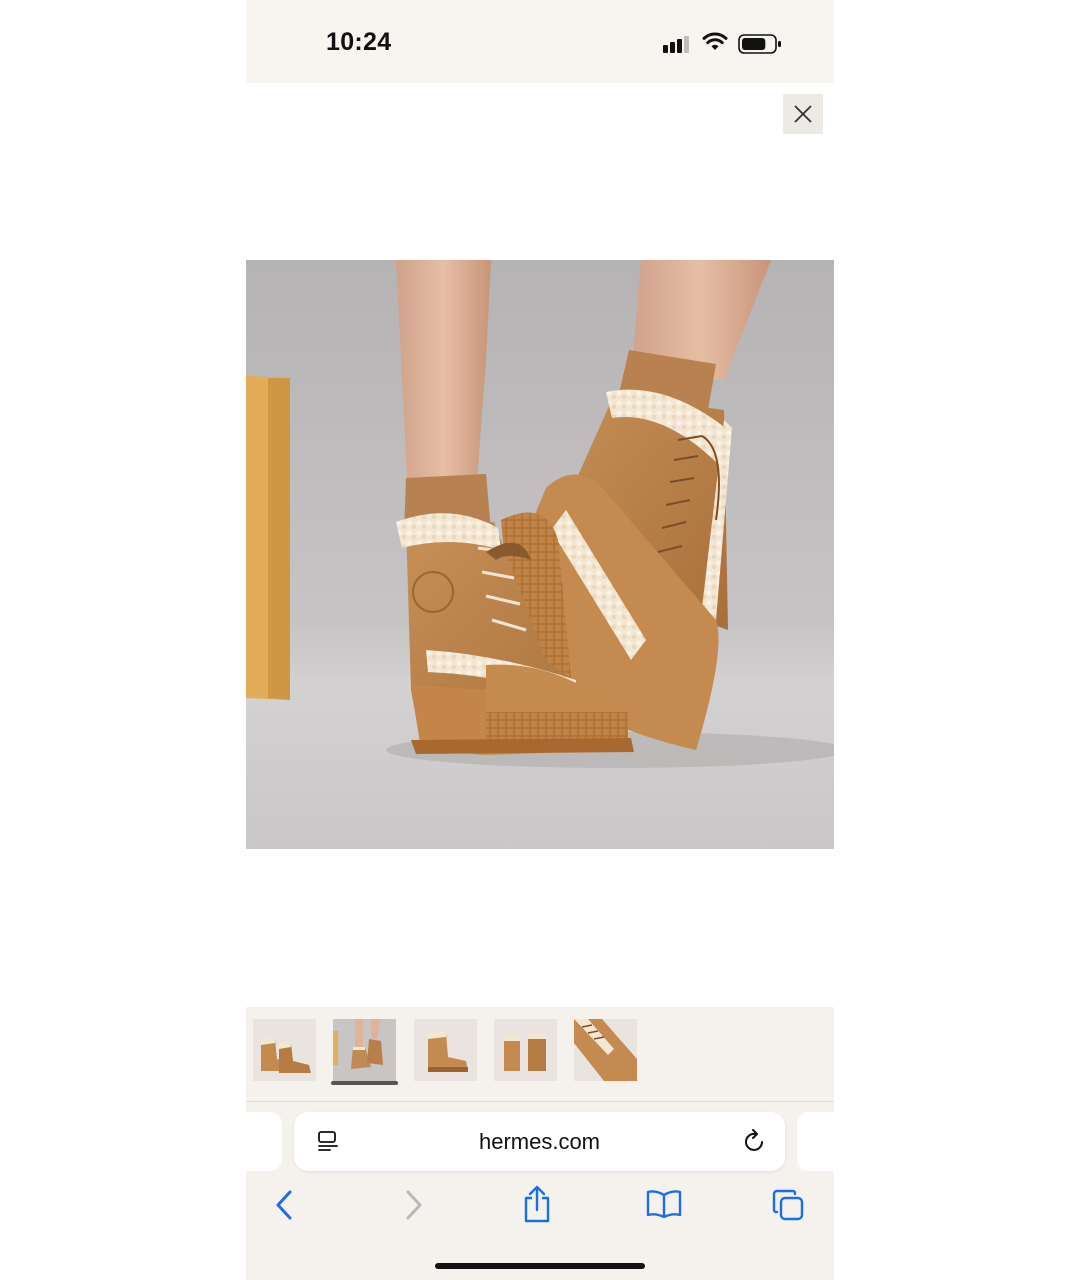  I want to click on share-icon, so click(537, 1204).